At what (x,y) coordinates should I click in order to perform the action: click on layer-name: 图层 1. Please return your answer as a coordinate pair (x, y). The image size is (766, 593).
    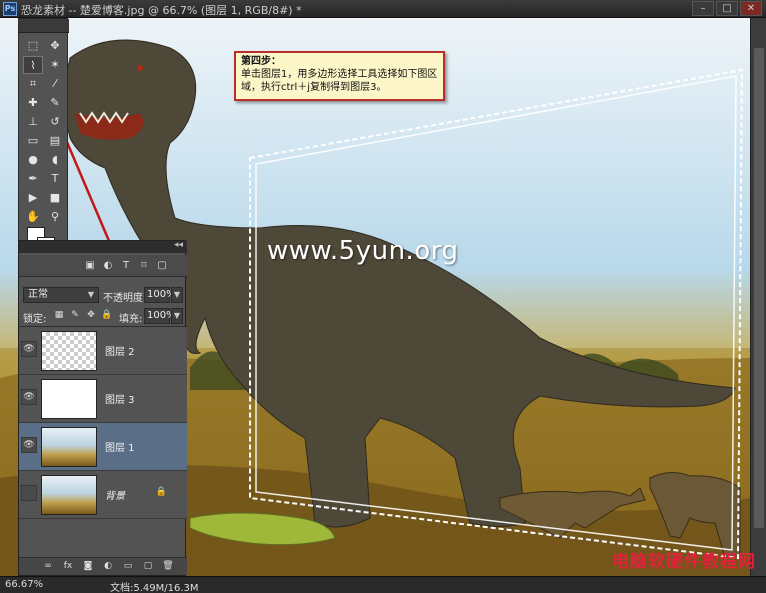
    Looking at the image, I should click on (120, 446).